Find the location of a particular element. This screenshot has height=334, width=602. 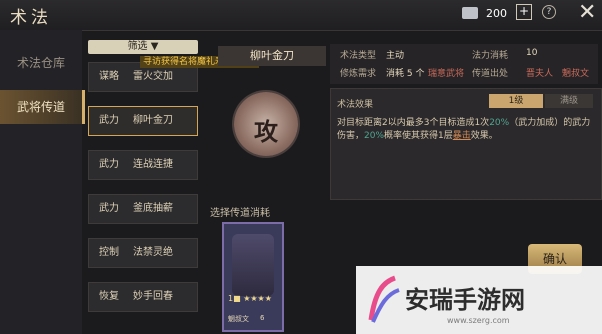

scroll-icon is located at coordinates (470, 13).